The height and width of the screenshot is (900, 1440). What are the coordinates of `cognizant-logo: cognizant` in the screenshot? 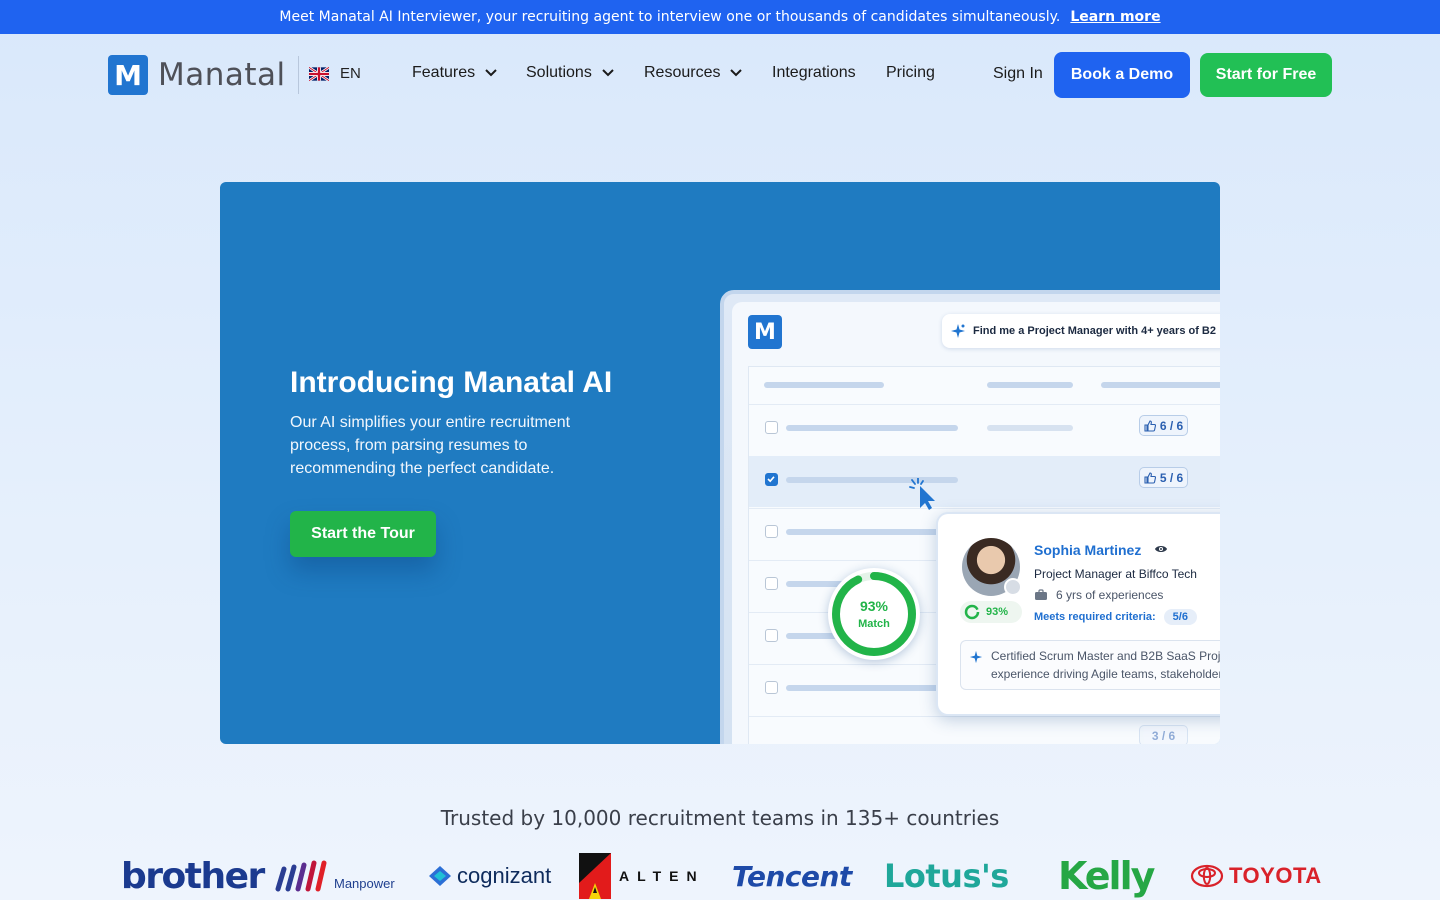 It's located at (489, 876).